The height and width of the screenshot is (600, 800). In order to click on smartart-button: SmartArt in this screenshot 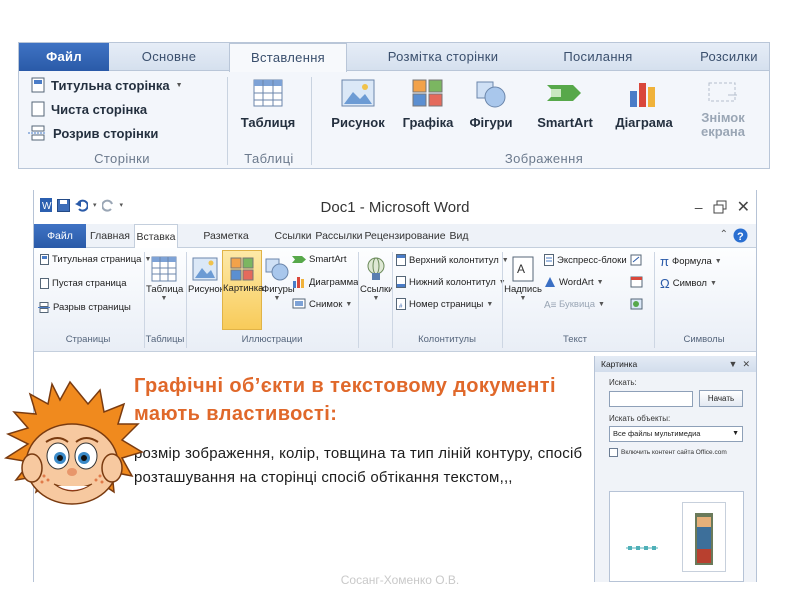, I will do `click(565, 104)`.